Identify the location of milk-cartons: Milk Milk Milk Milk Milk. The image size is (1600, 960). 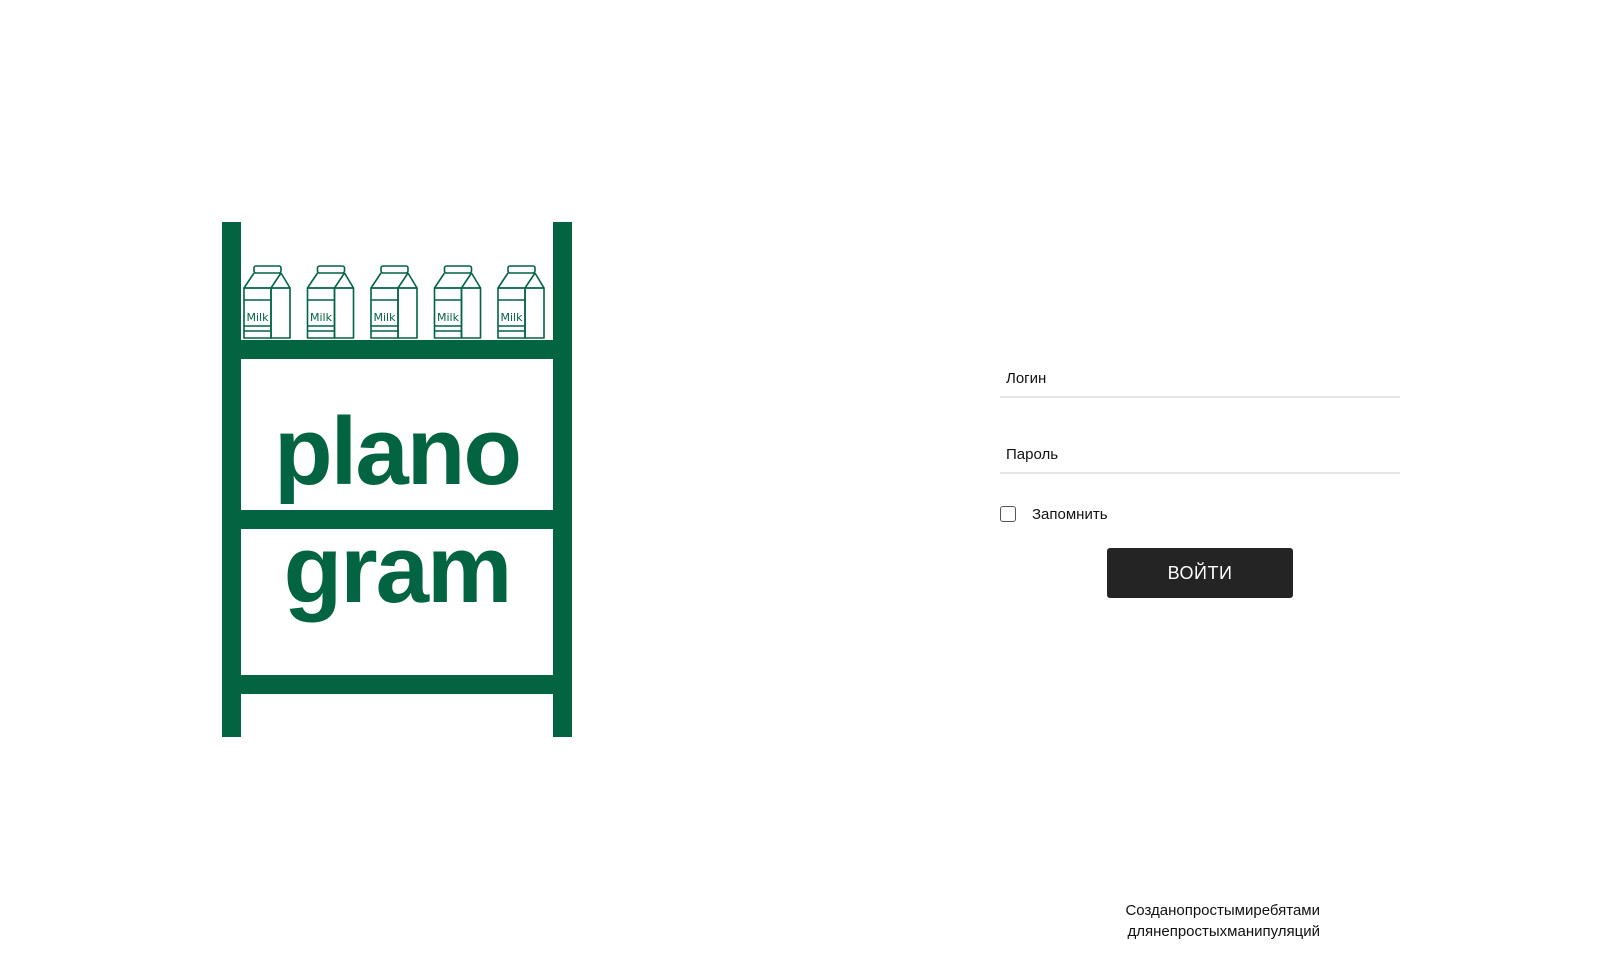
(394, 302).